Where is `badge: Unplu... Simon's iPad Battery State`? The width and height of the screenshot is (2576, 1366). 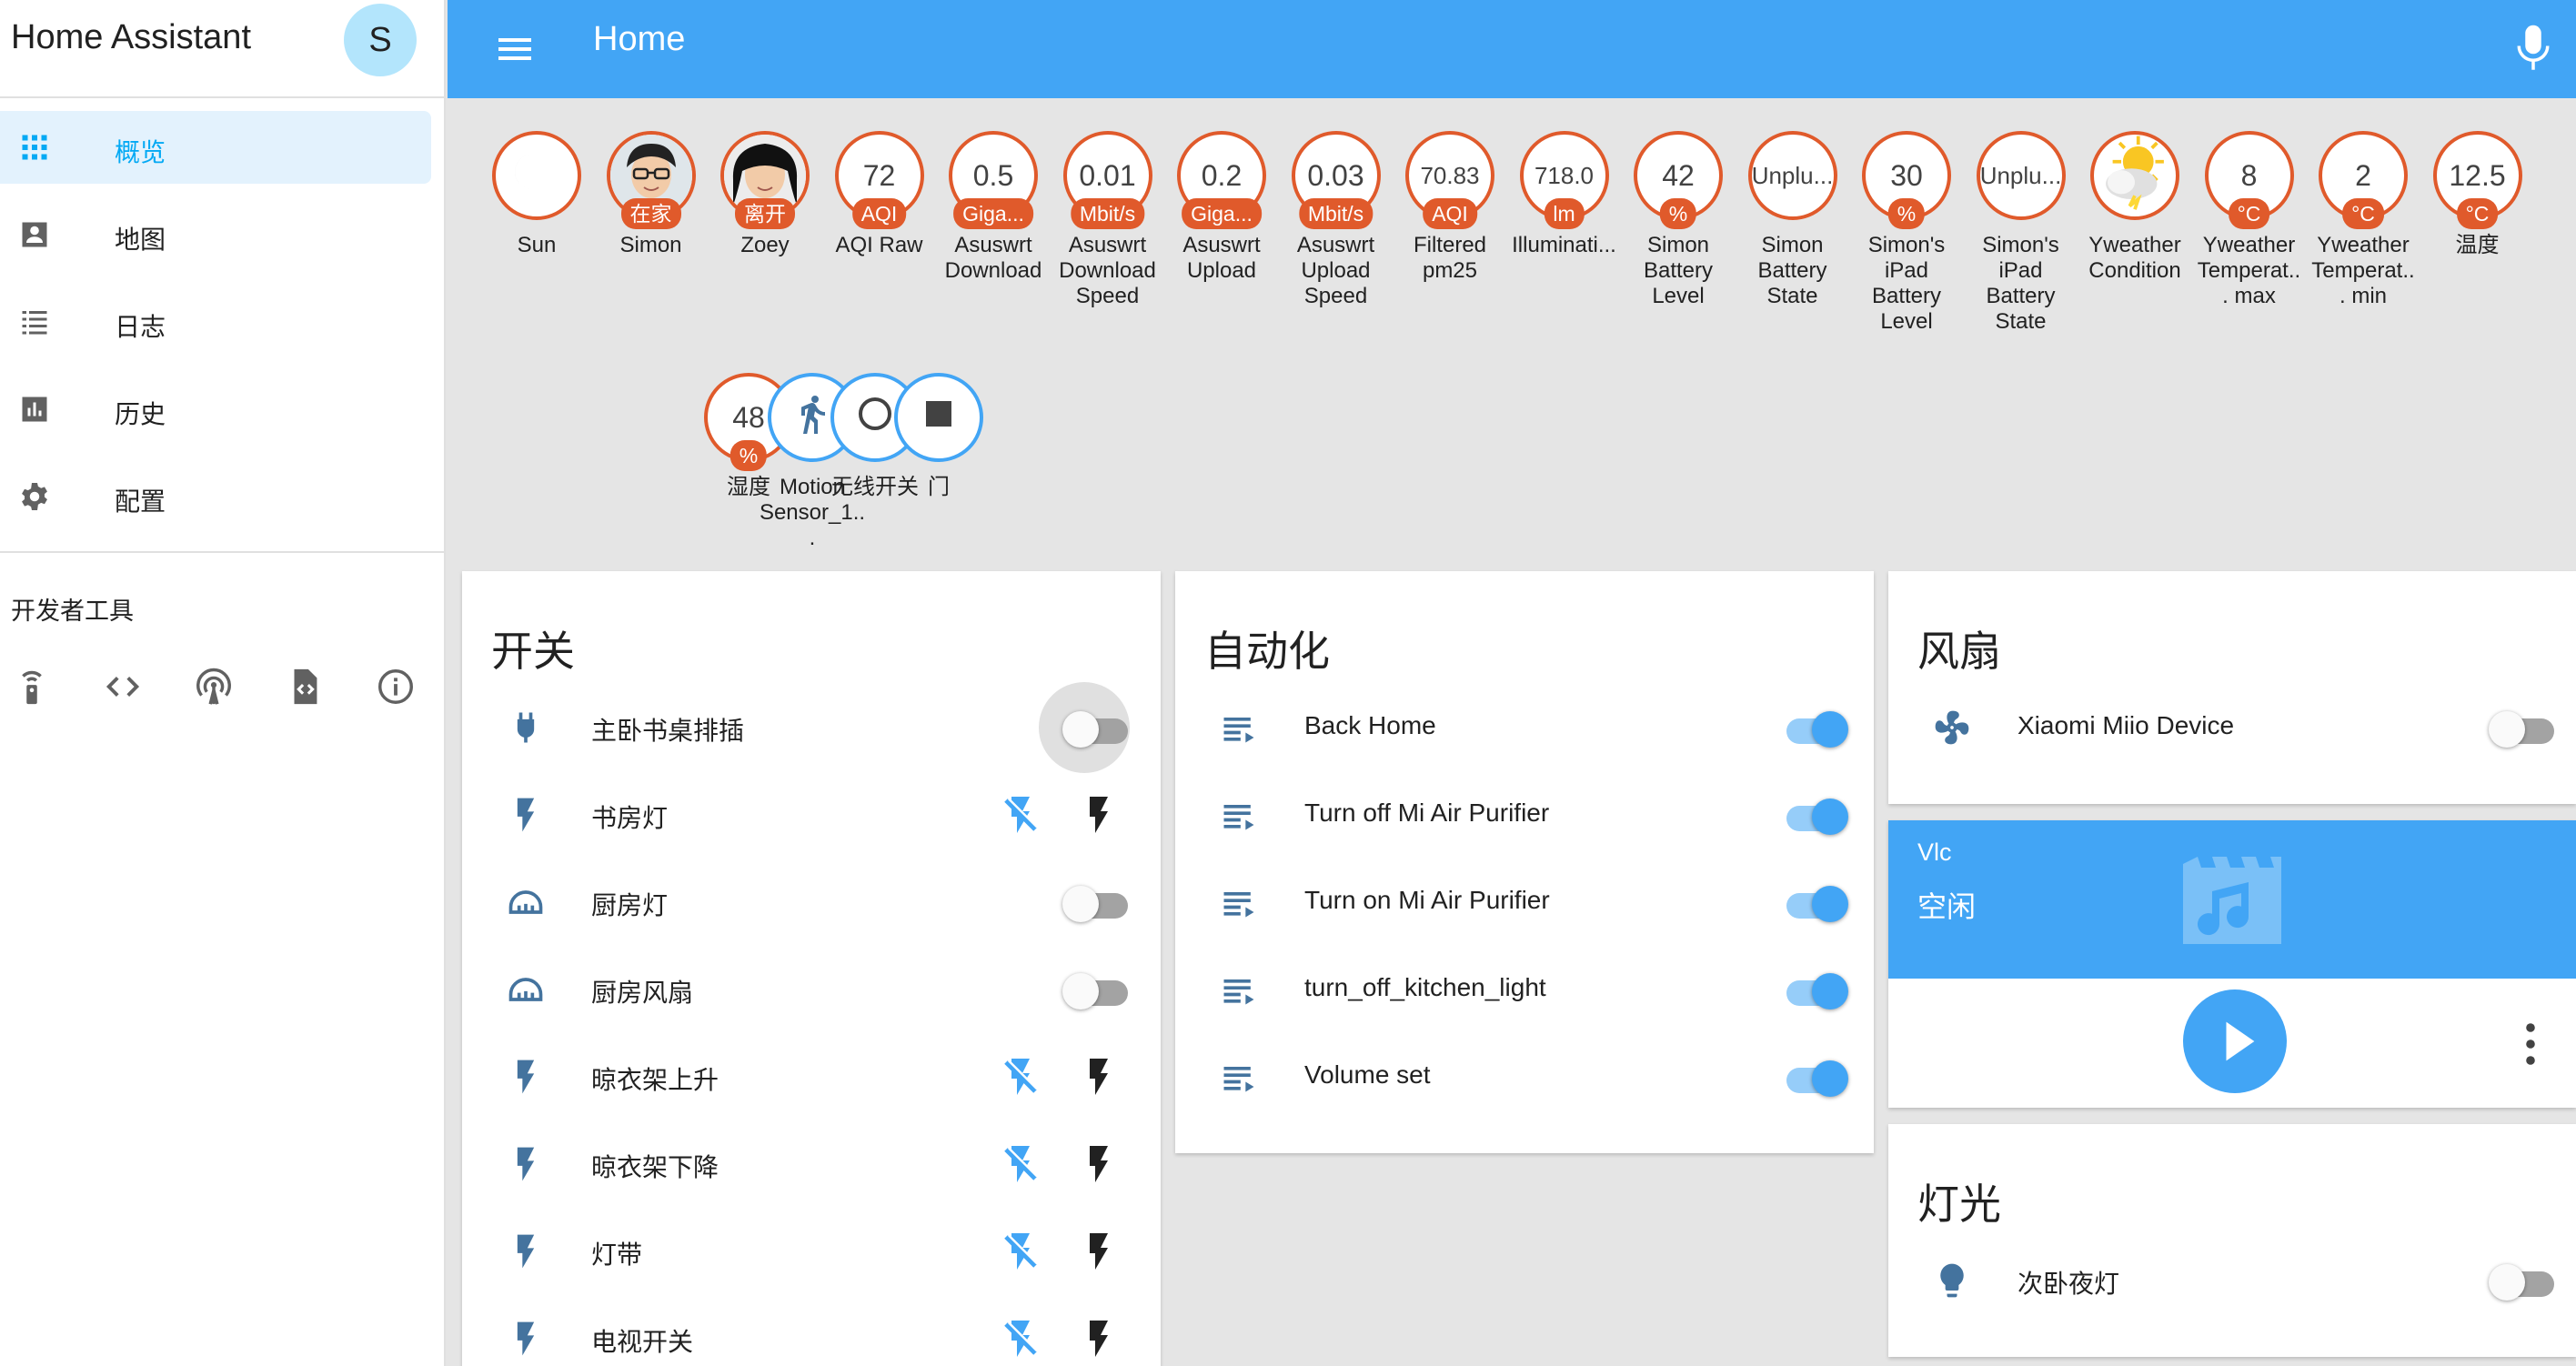 badge: Unplu... Simon's iPad Battery State is located at coordinates (2021, 233).